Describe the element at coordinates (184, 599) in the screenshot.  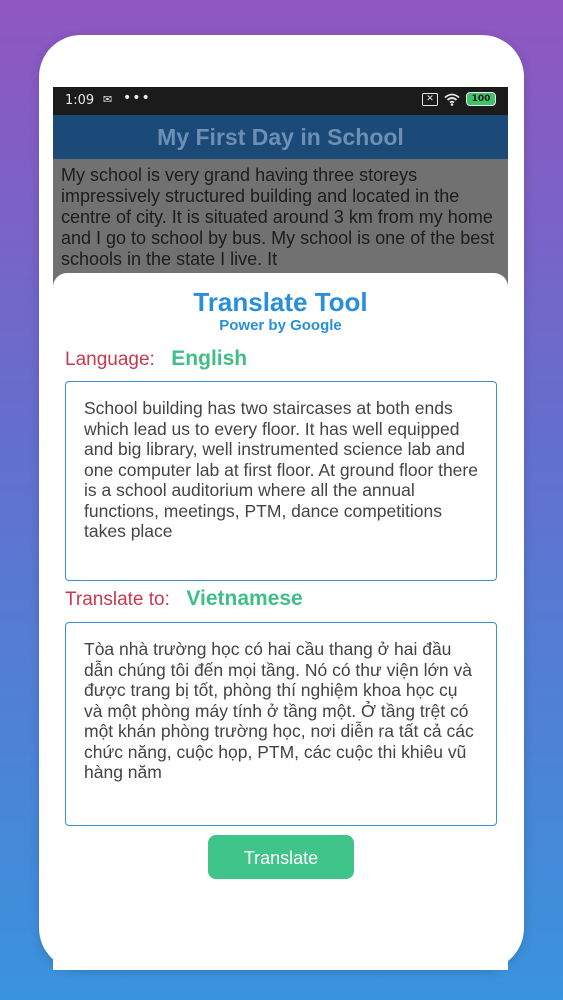
I see `target-language-row: Translate to: Vietnamese` at that location.